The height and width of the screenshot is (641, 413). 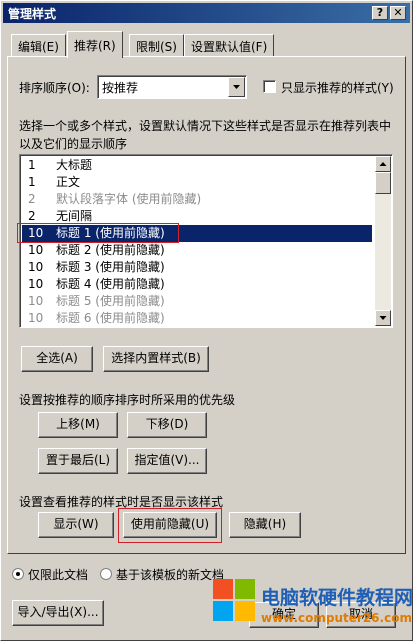 What do you see at coordinates (229, 45) in the screenshot?
I see `tab-set-defaults: 设置默认值(F)` at bounding box center [229, 45].